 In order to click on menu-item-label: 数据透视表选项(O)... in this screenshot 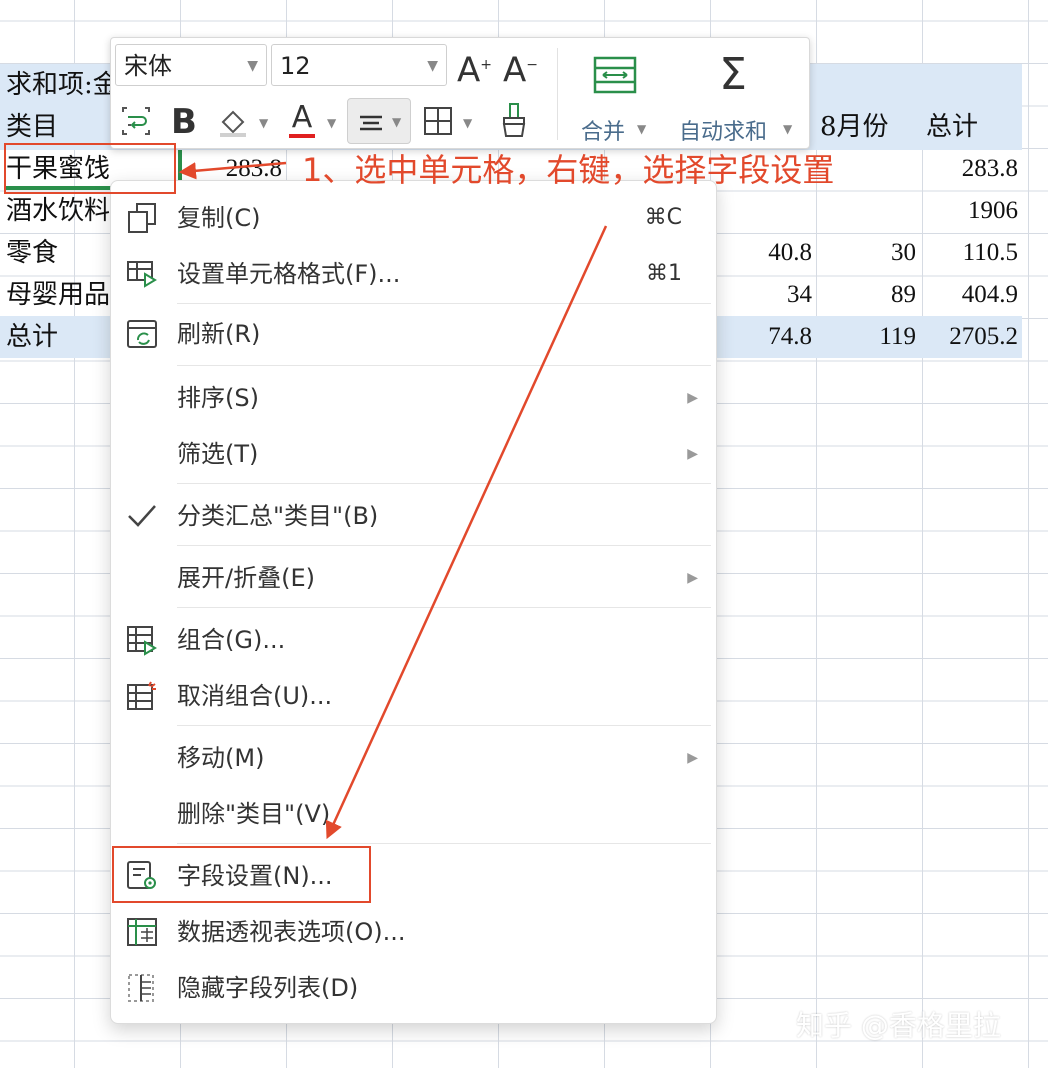, I will do `click(291, 932)`.